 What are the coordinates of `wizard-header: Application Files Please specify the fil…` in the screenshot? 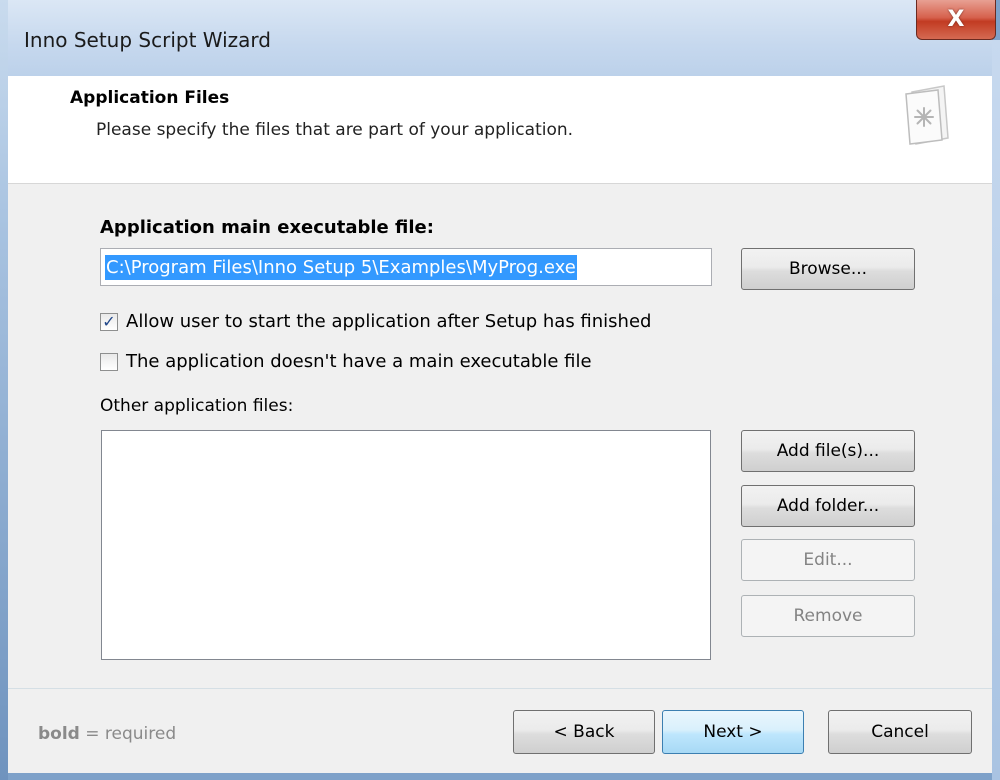 It's located at (500, 130).